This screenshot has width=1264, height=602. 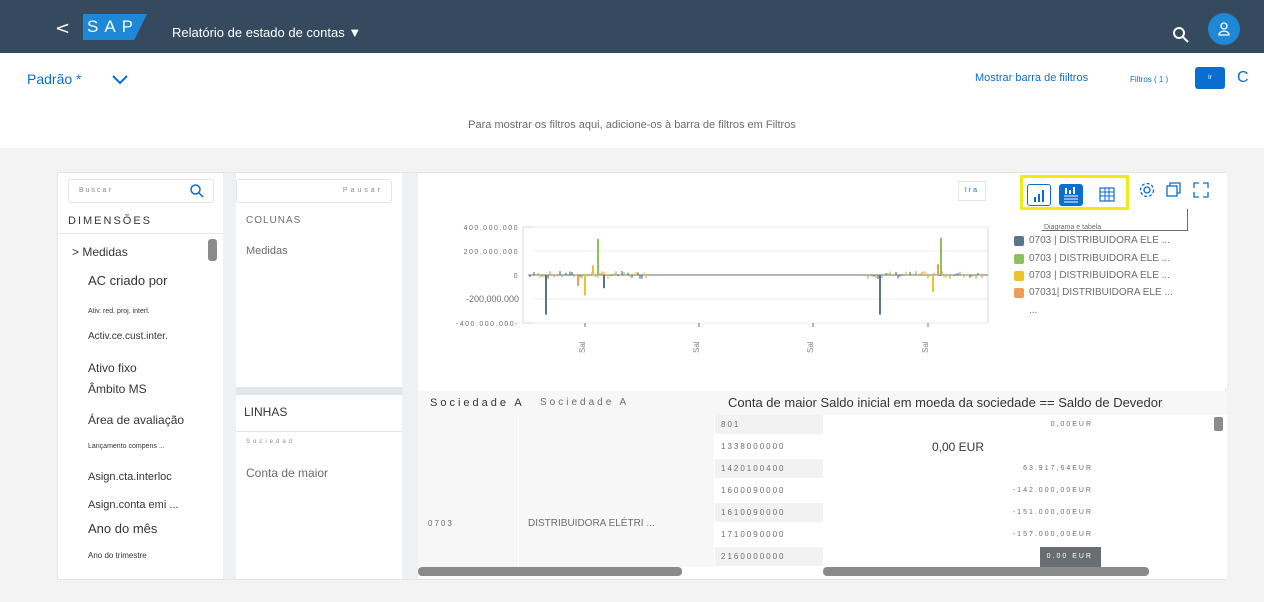 What do you see at coordinates (266, 32) in the screenshot?
I see `app-title-menu: Relatório de estado de contas ▼` at bounding box center [266, 32].